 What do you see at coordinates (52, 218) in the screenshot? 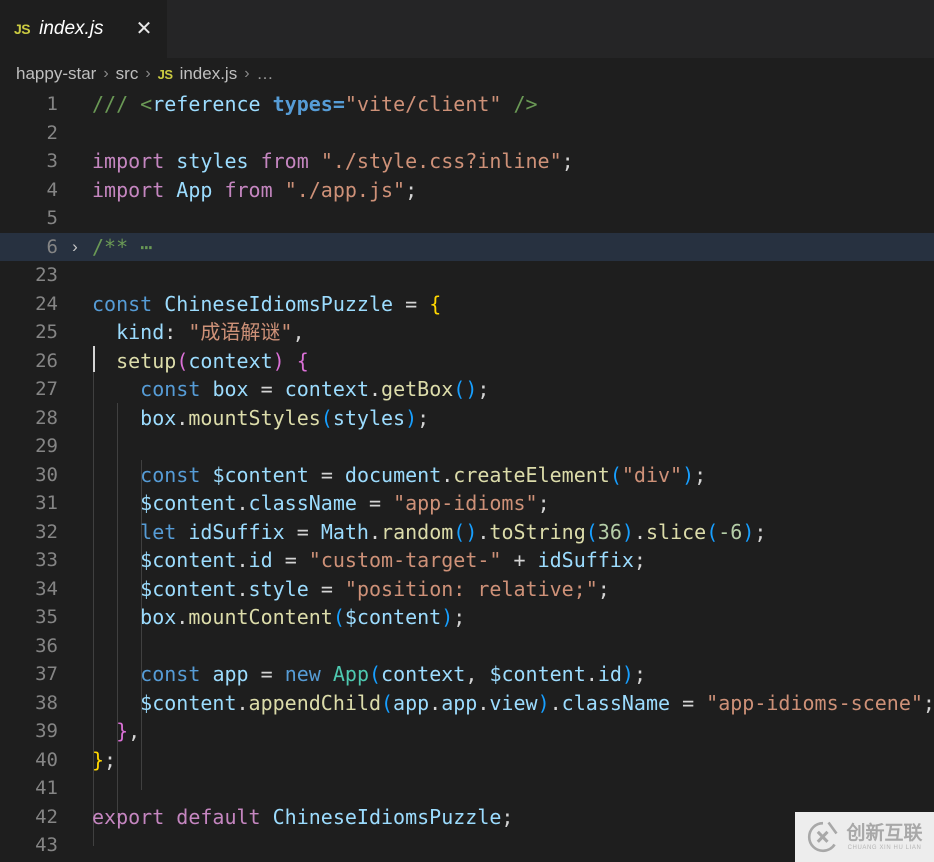
I see `line-number: 5` at bounding box center [52, 218].